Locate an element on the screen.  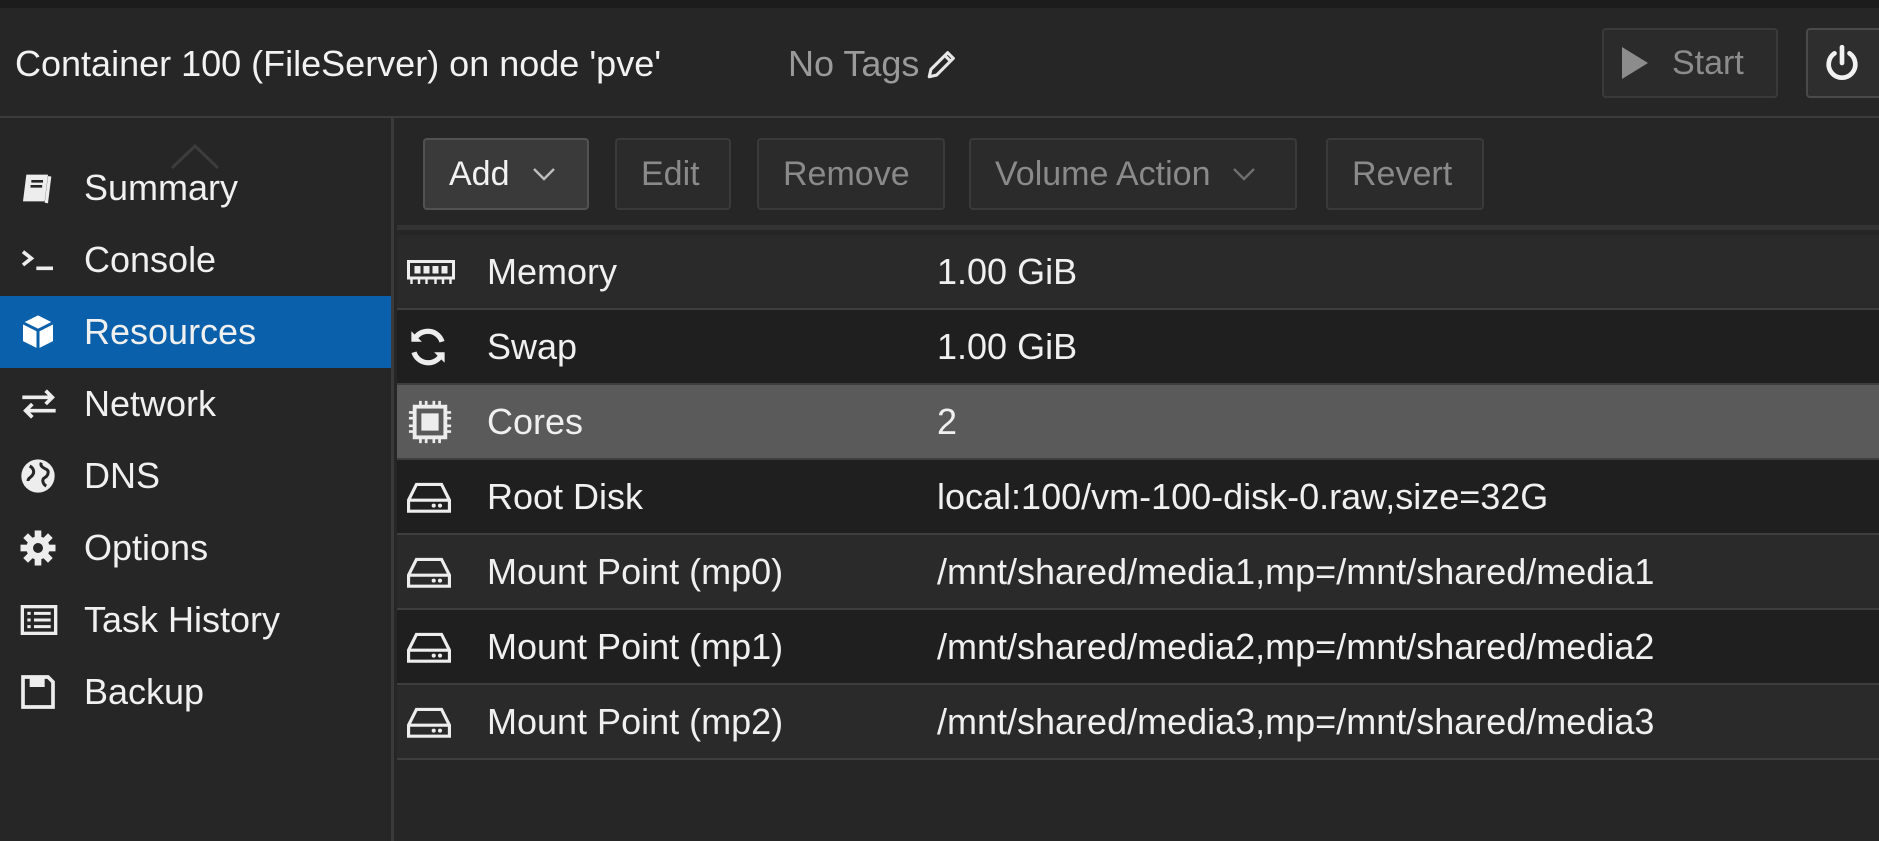
tags-editor: No Tags is located at coordinates (873, 64).